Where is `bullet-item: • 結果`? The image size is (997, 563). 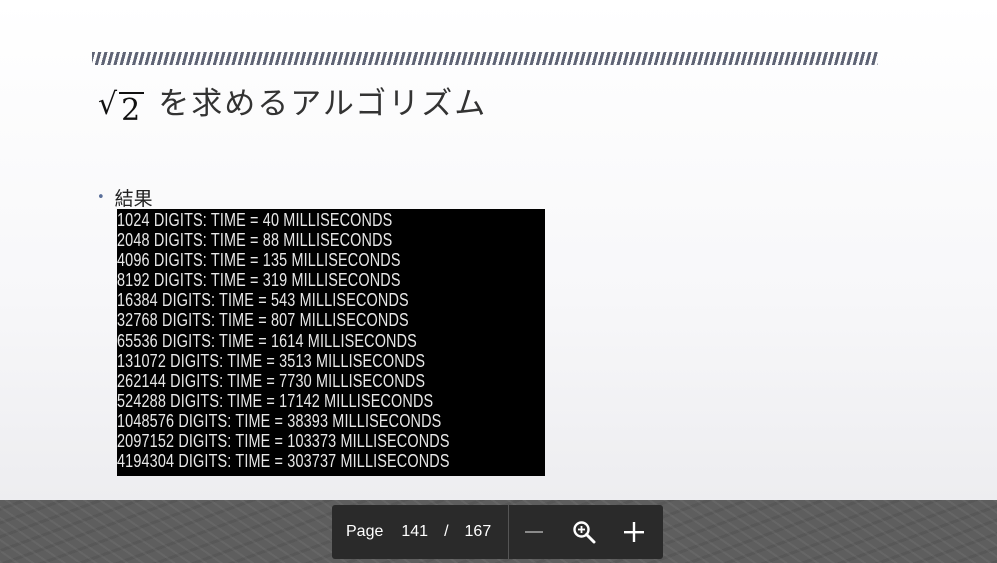 bullet-item: • 結果 is located at coordinates (125, 197).